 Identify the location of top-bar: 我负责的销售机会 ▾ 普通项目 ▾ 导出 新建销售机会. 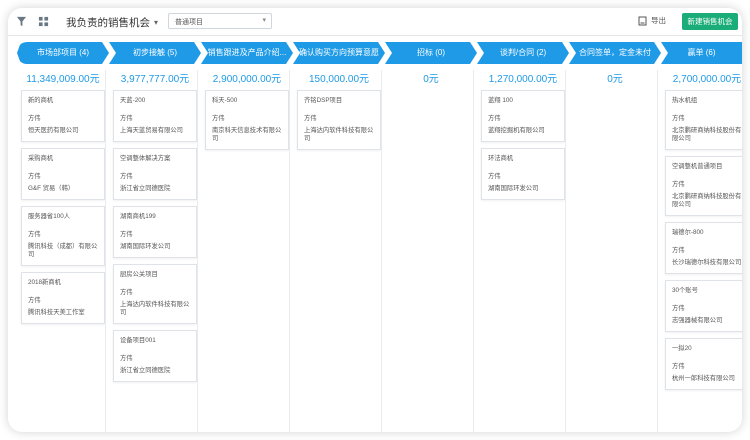
(375, 22).